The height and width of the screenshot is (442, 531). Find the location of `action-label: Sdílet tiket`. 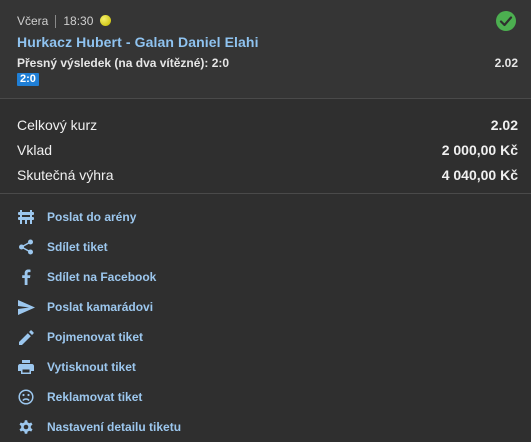

action-label: Sdílet tiket is located at coordinates (77, 247).